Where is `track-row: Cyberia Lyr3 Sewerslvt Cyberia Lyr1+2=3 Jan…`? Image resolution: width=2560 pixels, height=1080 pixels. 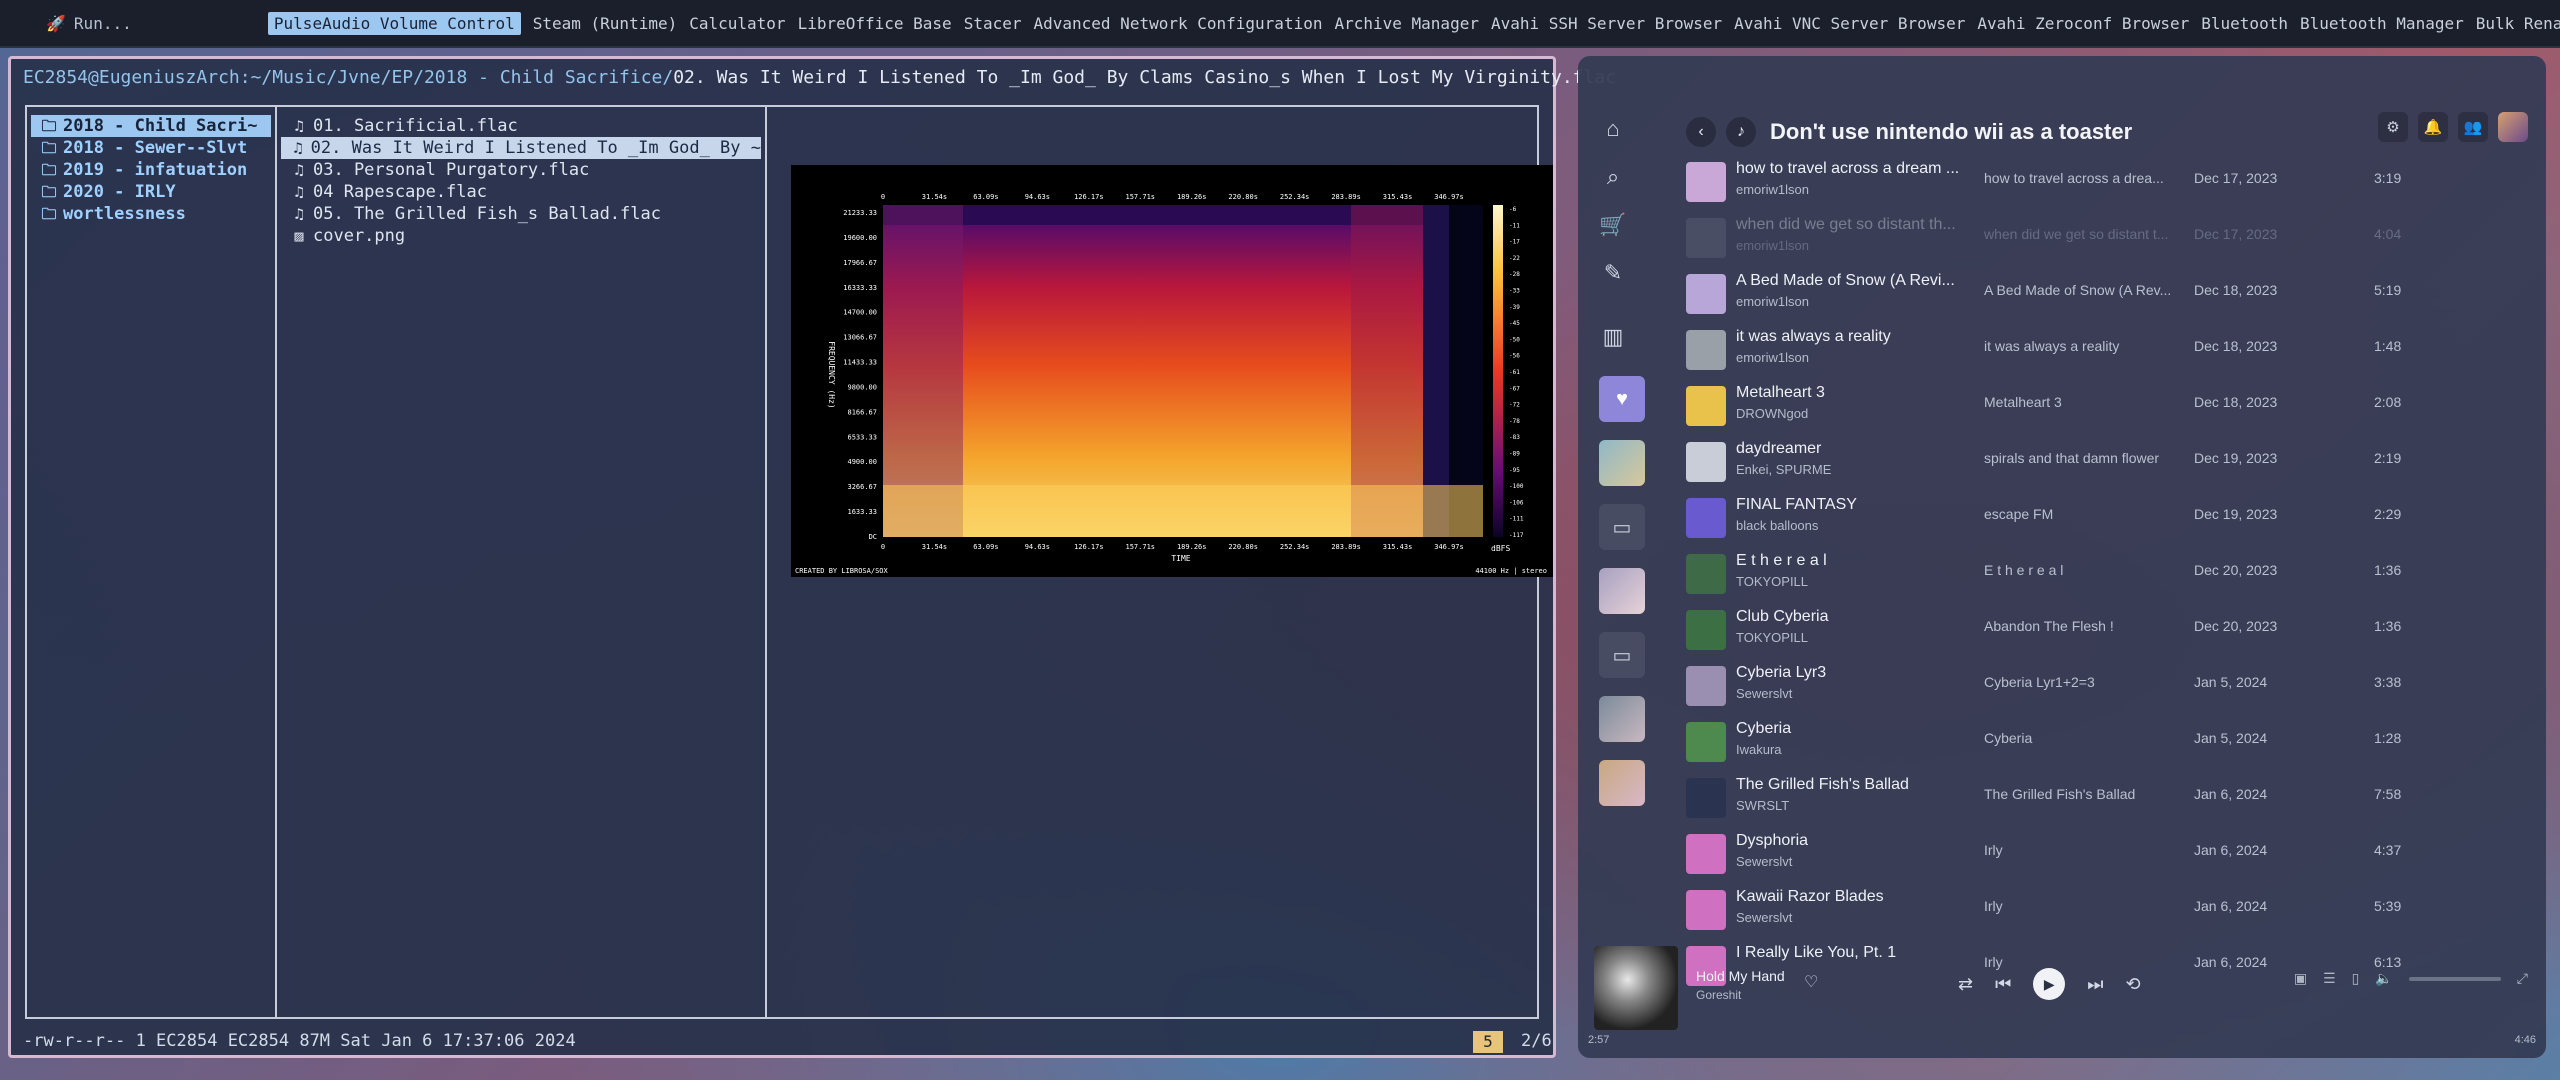 track-row: Cyberia Lyr3 Sewerslvt Cyberia Lyr1+2=3 Jan… is located at coordinates (2104, 684).